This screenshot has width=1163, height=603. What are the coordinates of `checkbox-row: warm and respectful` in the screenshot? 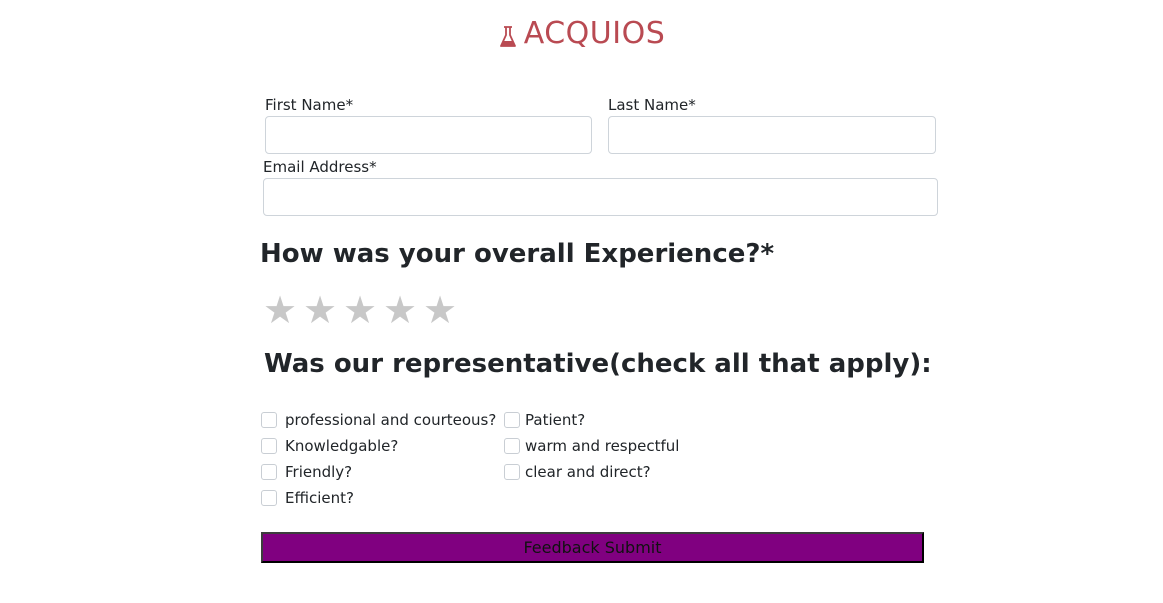 It's located at (591, 446).